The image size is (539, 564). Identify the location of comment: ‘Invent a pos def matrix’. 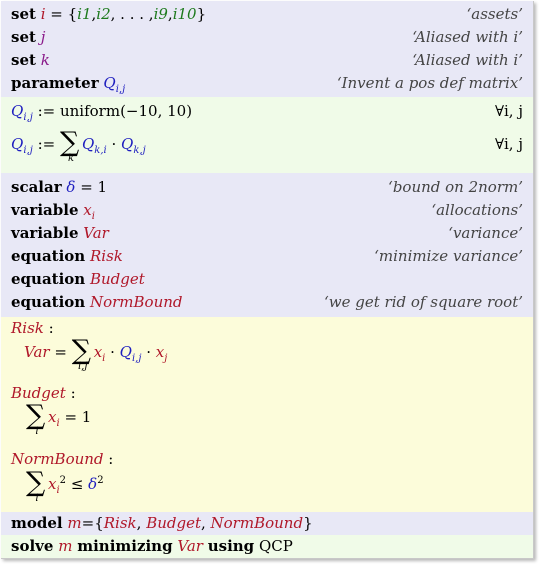
(429, 83).